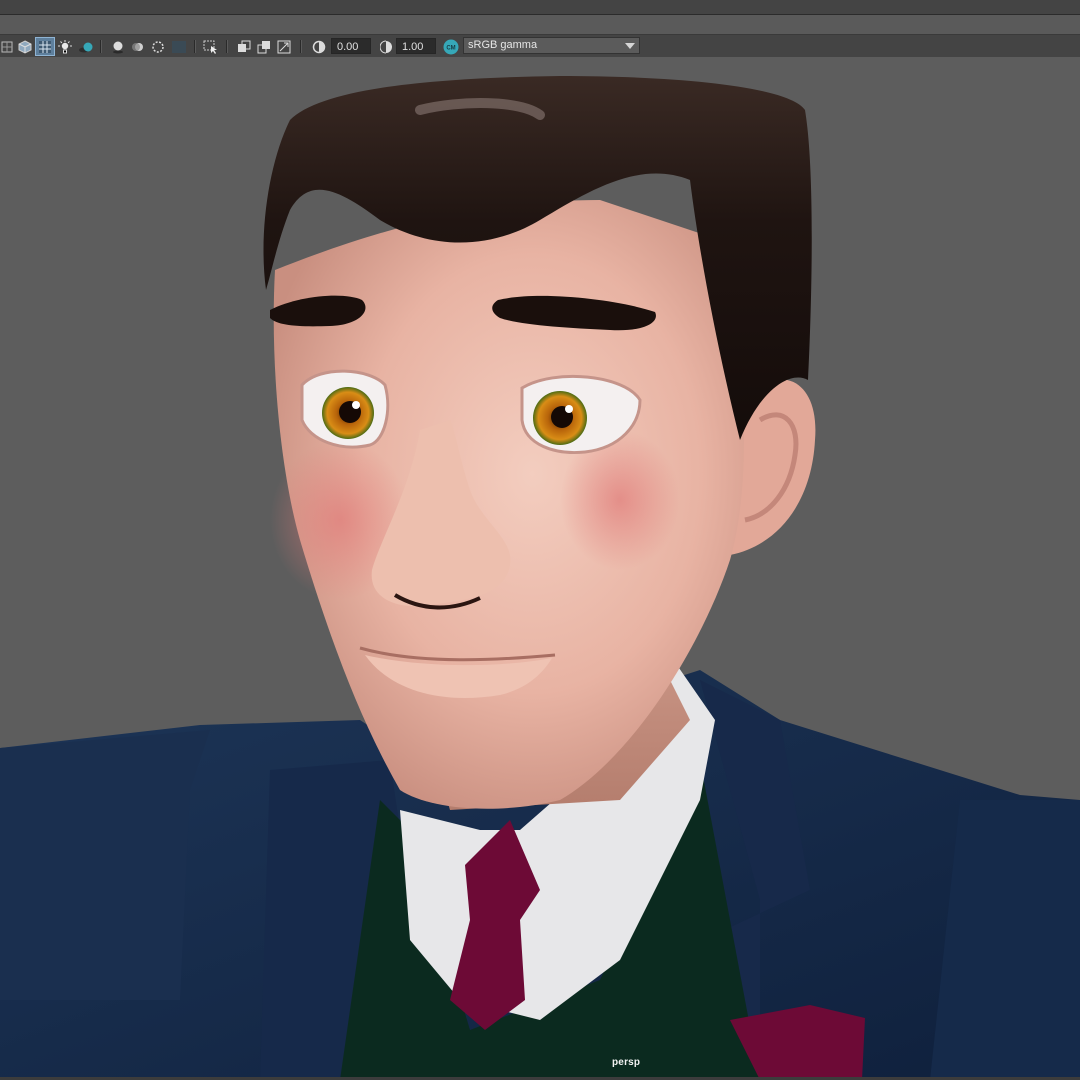 The image size is (1080, 1080). Describe the element at coordinates (503, 45) in the screenshot. I see `color-space-value: sRGB gamma` at that location.